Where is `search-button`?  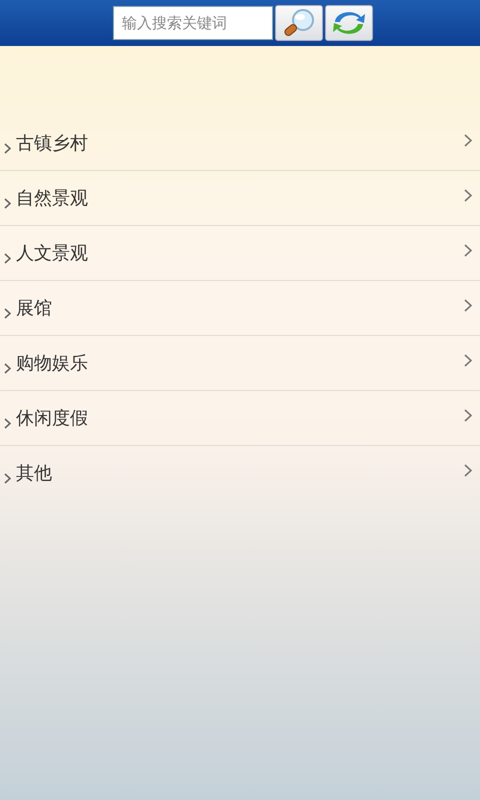 search-button is located at coordinates (299, 23).